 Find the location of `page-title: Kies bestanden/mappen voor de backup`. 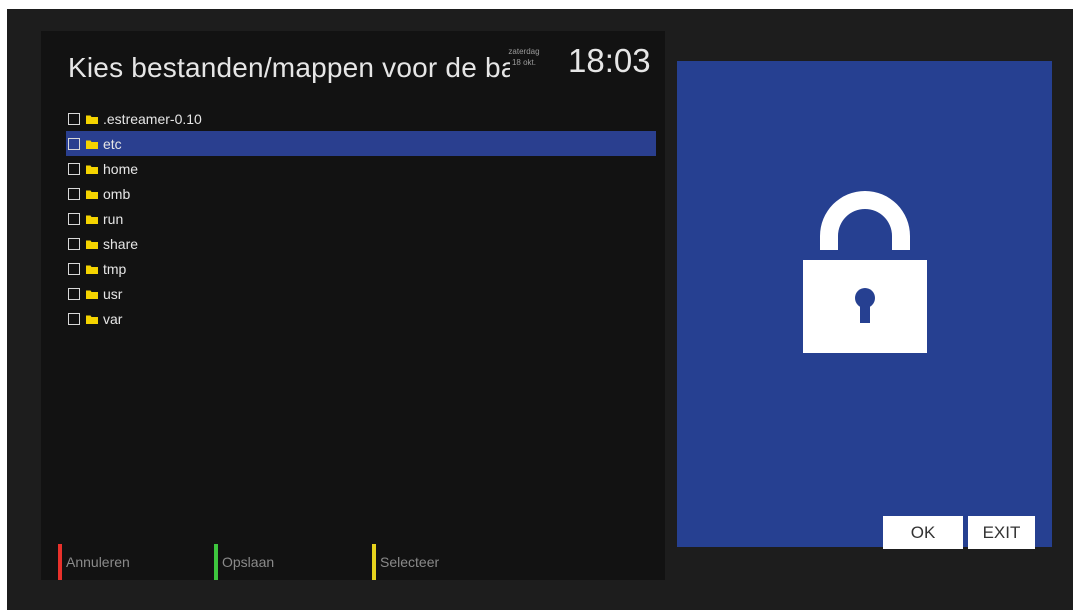

page-title: Kies bestanden/mappen voor de backup is located at coordinates (289, 67).